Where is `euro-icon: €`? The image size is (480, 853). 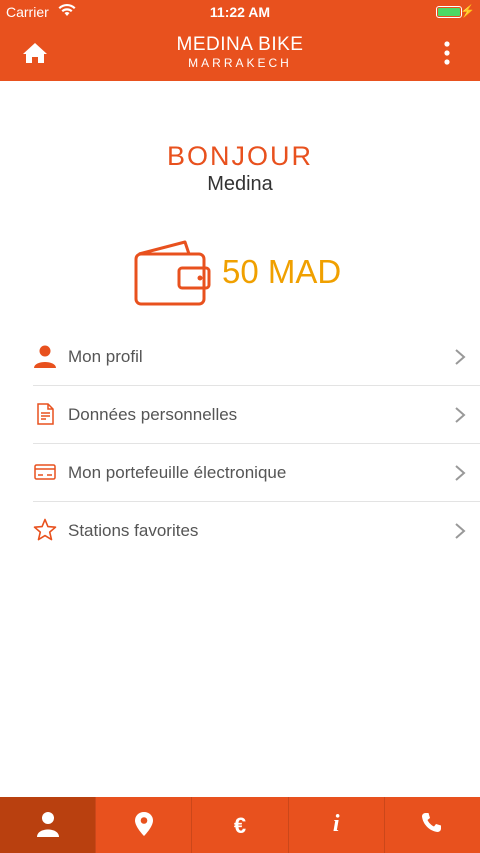 euro-icon: € is located at coordinates (240, 825).